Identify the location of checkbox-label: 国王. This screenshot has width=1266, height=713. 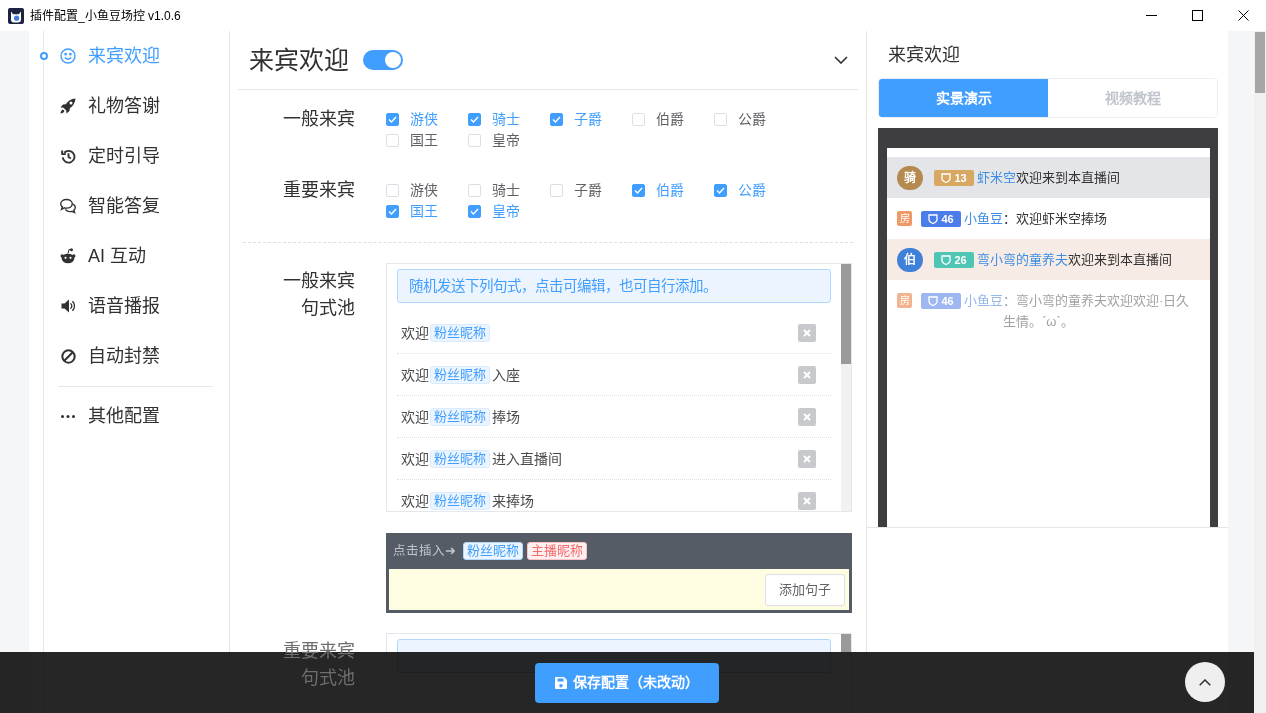
(424, 140).